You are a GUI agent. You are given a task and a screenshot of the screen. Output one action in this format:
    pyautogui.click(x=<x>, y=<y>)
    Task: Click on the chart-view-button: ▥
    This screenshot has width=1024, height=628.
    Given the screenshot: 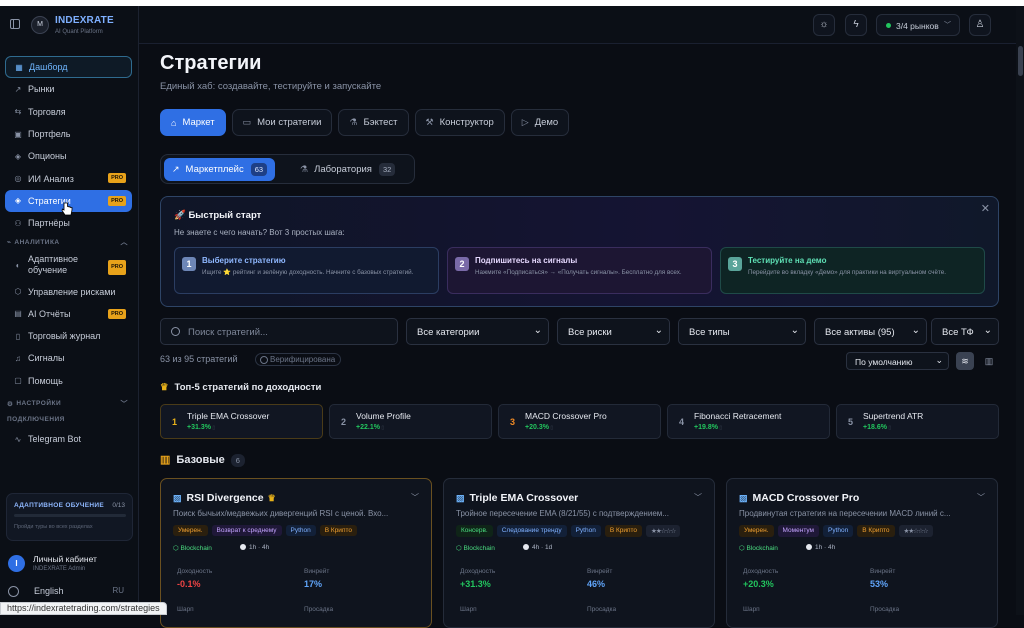 What is the action you would take?
    pyautogui.click(x=989, y=361)
    